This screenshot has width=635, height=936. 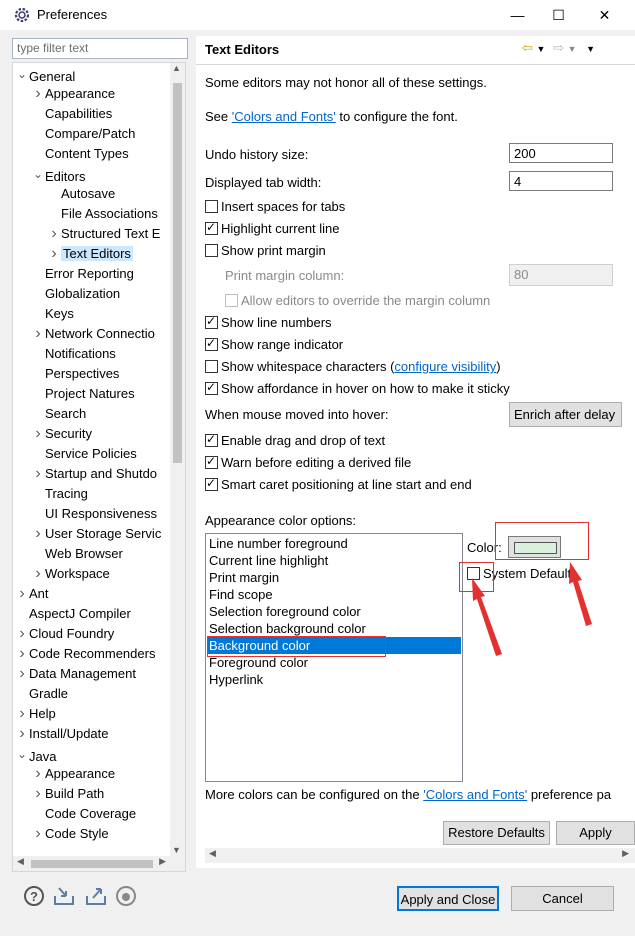 I want to click on tab-width-field: 4, so click(x=561, y=181).